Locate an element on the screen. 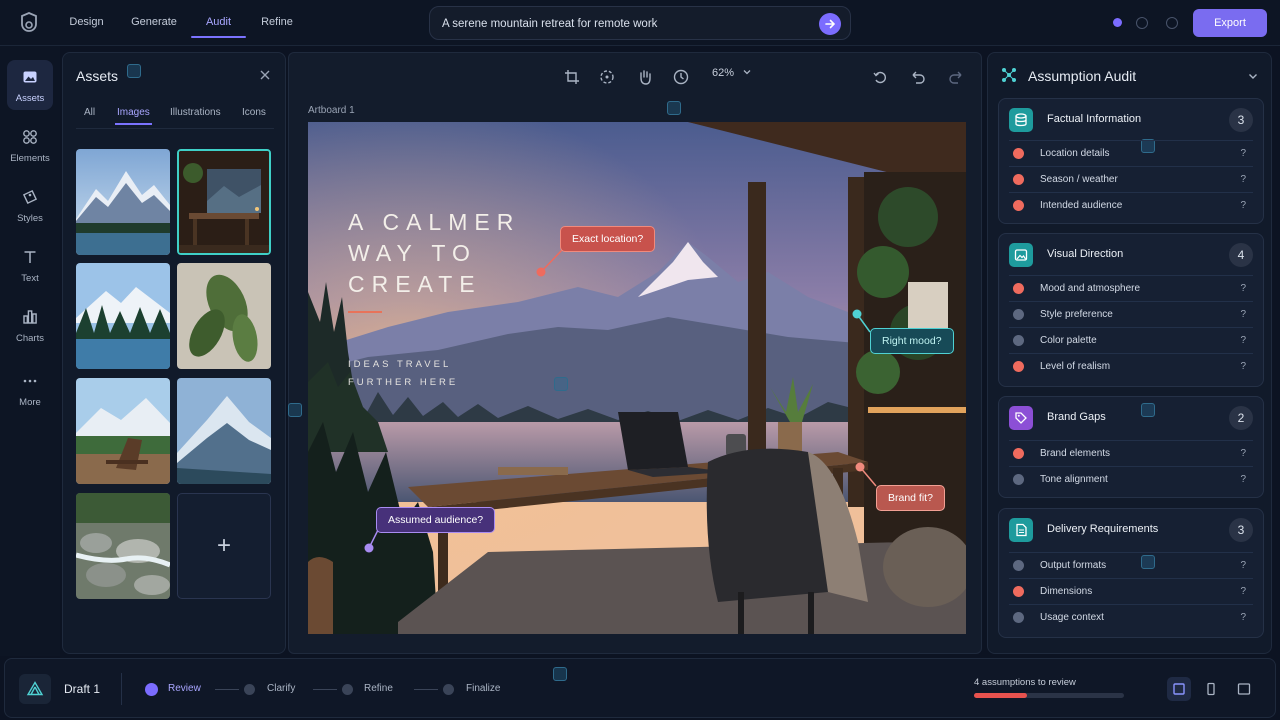  export-button: Export is located at coordinates (1230, 23).